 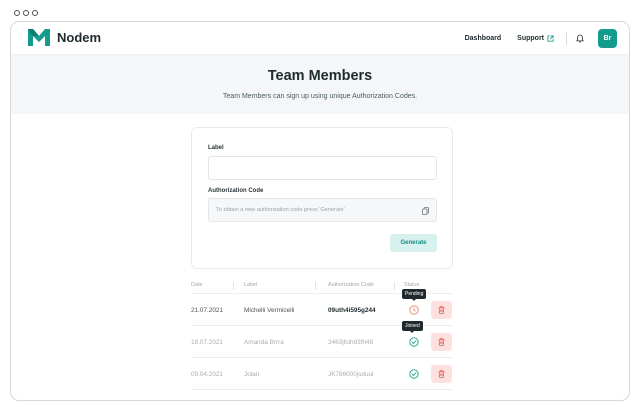 I want to click on column-header-label: Label, so click(x=251, y=285).